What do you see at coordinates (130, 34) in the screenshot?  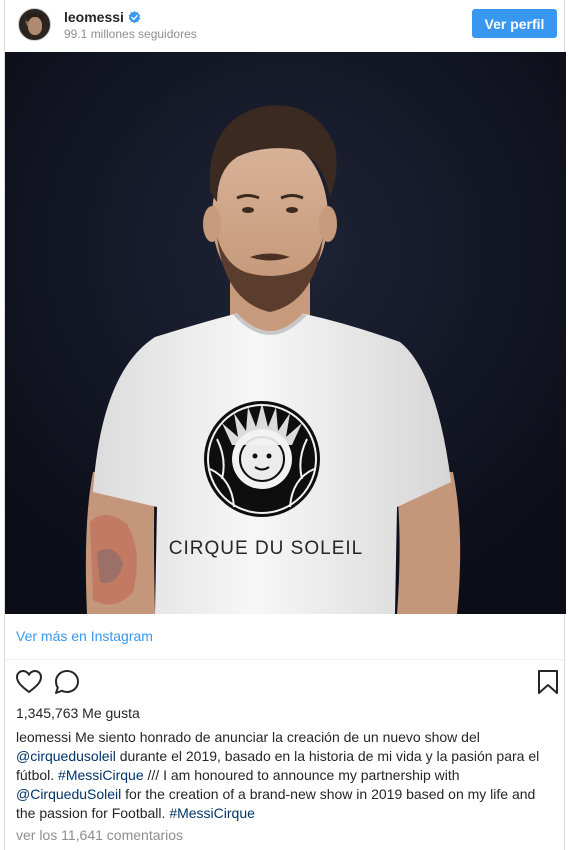 I see `followers-count: 99.1 millones seguidores` at bounding box center [130, 34].